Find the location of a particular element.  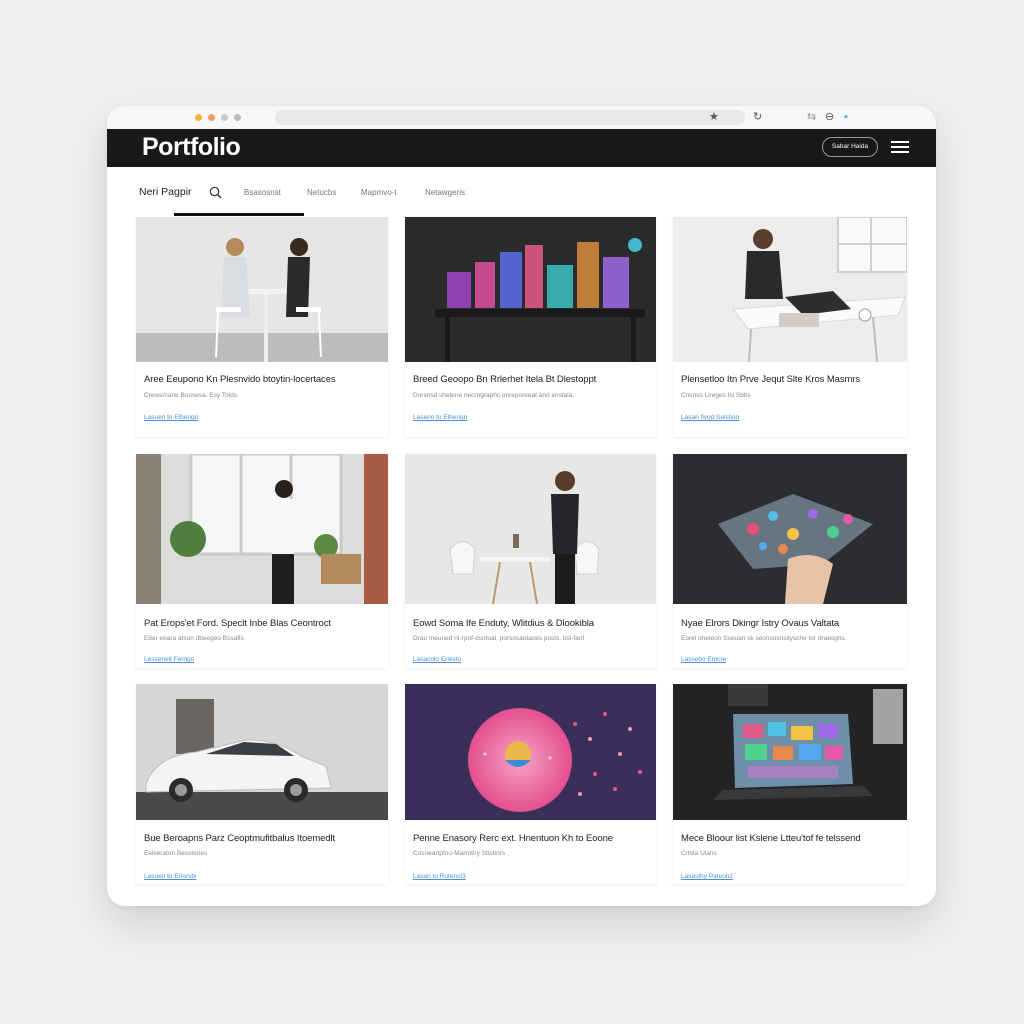

menu-icon is located at coordinates (900, 148).